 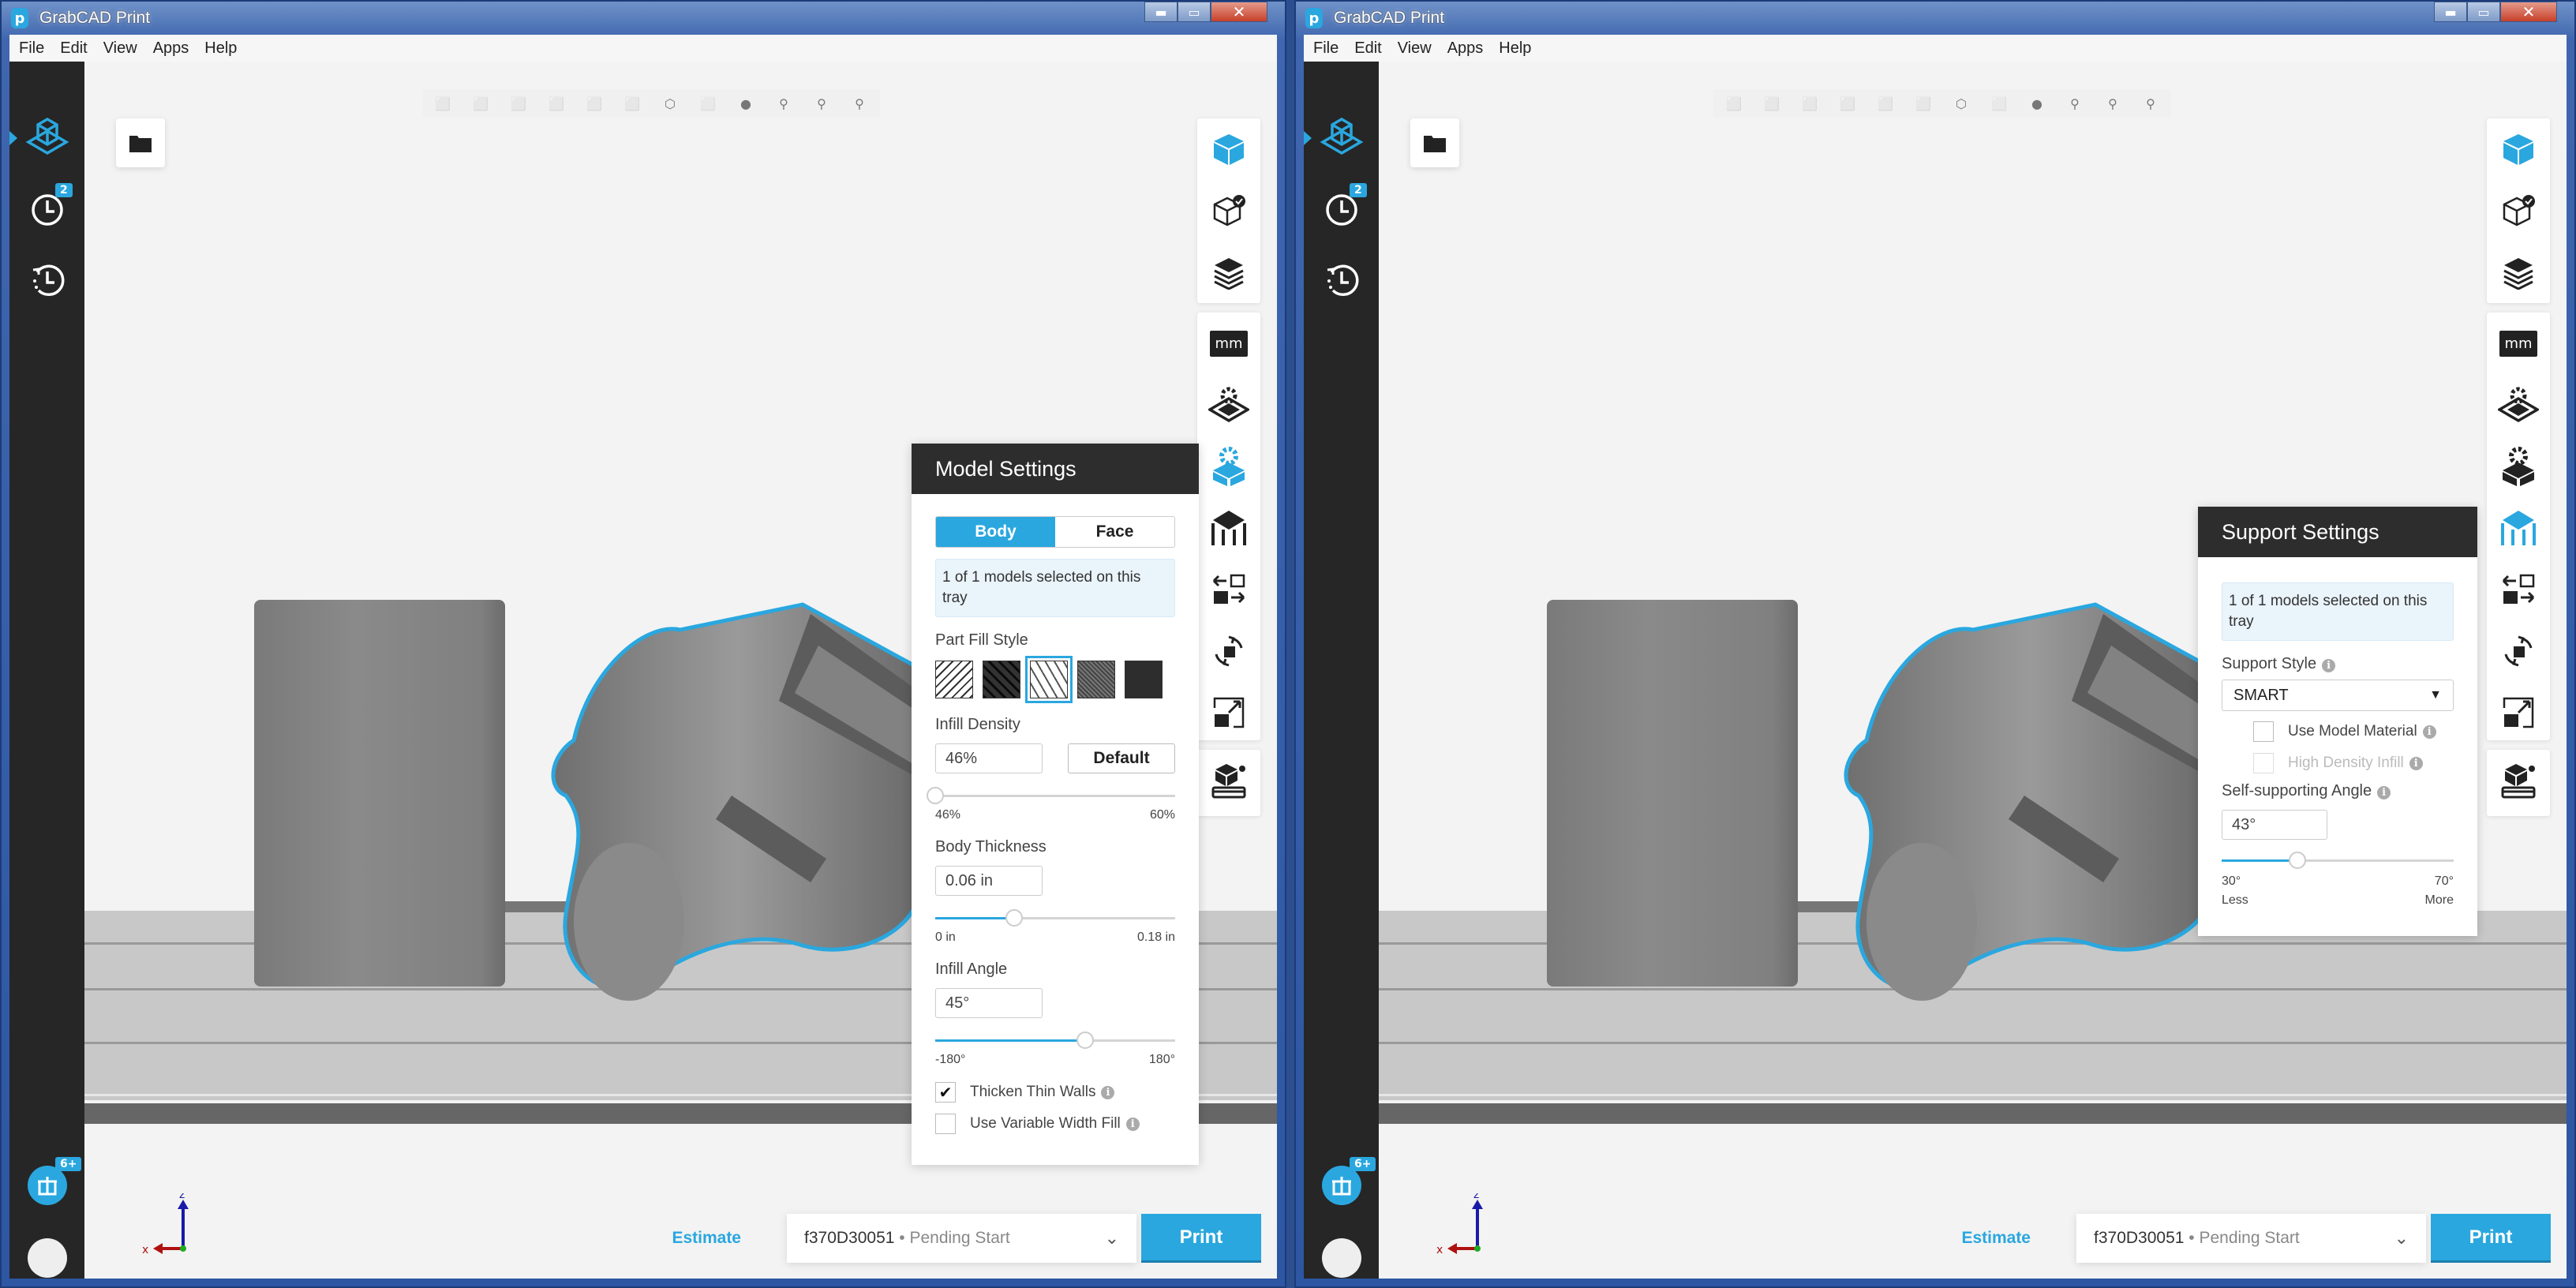 I want to click on view-back-icon: ⬜, so click(x=480, y=103).